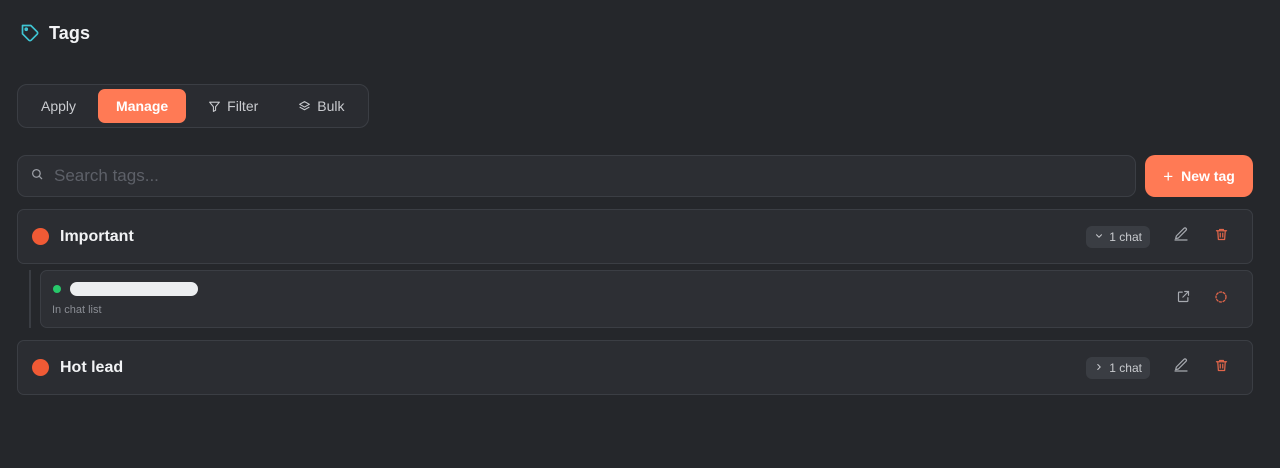 The image size is (1280, 468). Describe the element at coordinates (70, 32) in the screenshot. I see `page-title: Tags` at that location.